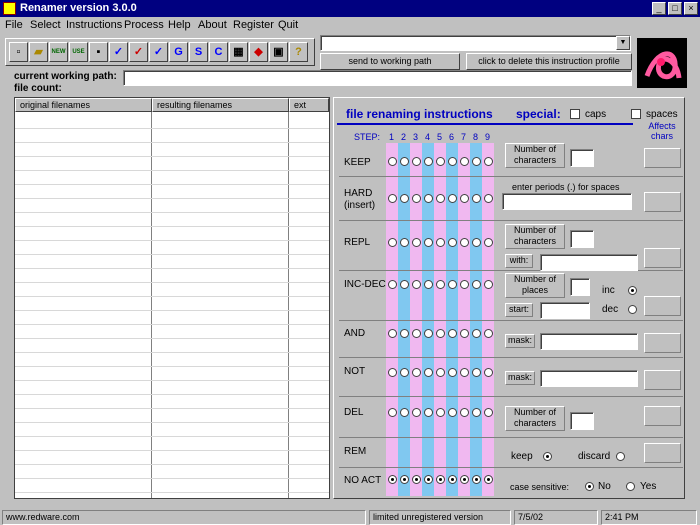 The height and width of the screenshot is (525, 700). I want to click on chevron-down-icon: ▼, so click(623, 43).